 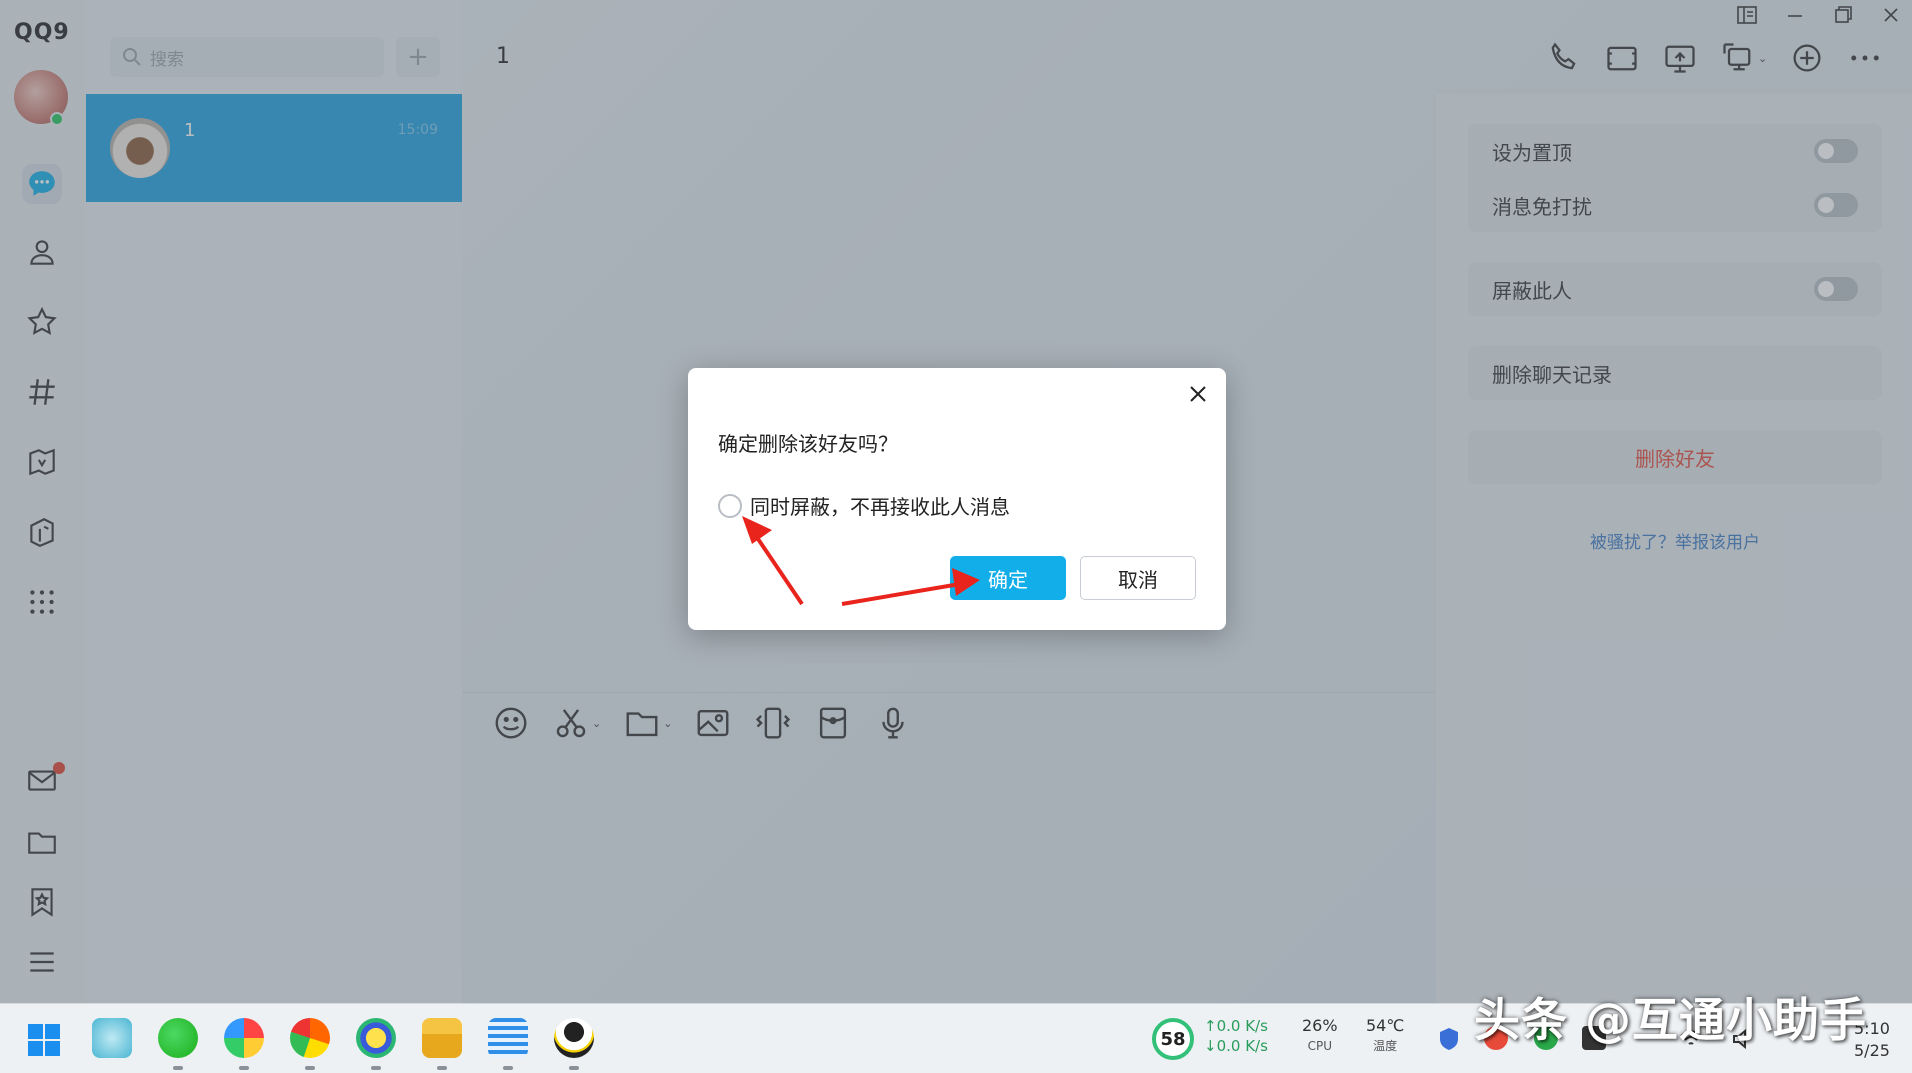 I want to click on copilot-app-icon, so click(x=112, y=1038).